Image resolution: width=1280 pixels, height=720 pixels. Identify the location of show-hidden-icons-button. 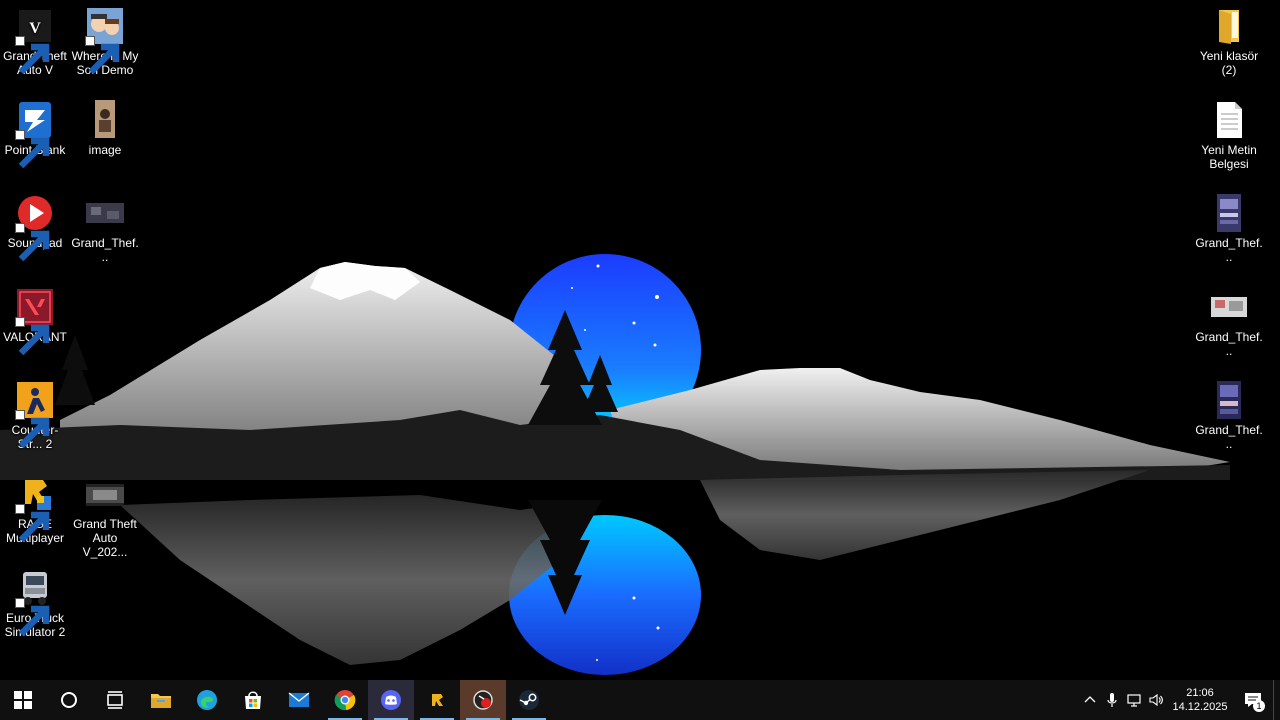
(1090, 700).